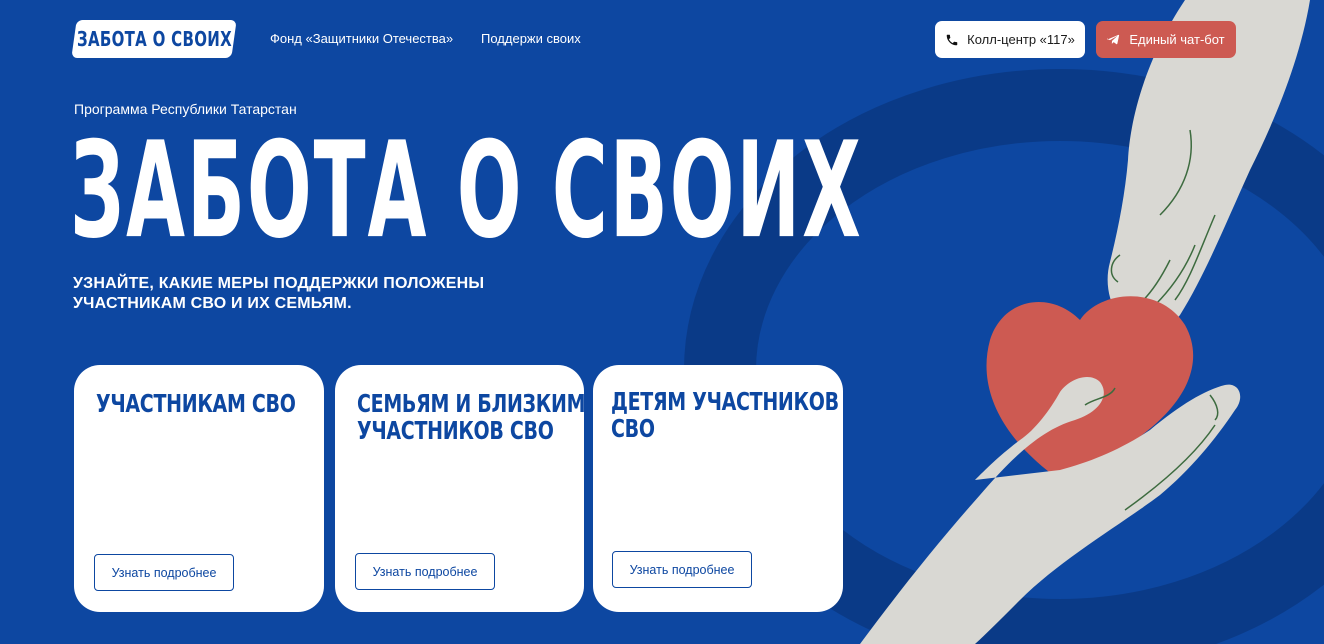 This screenshot has height=644, width=1324. I want to click on nav-link-fund: Фонд «Защитники Отечества», so click(361, 38).